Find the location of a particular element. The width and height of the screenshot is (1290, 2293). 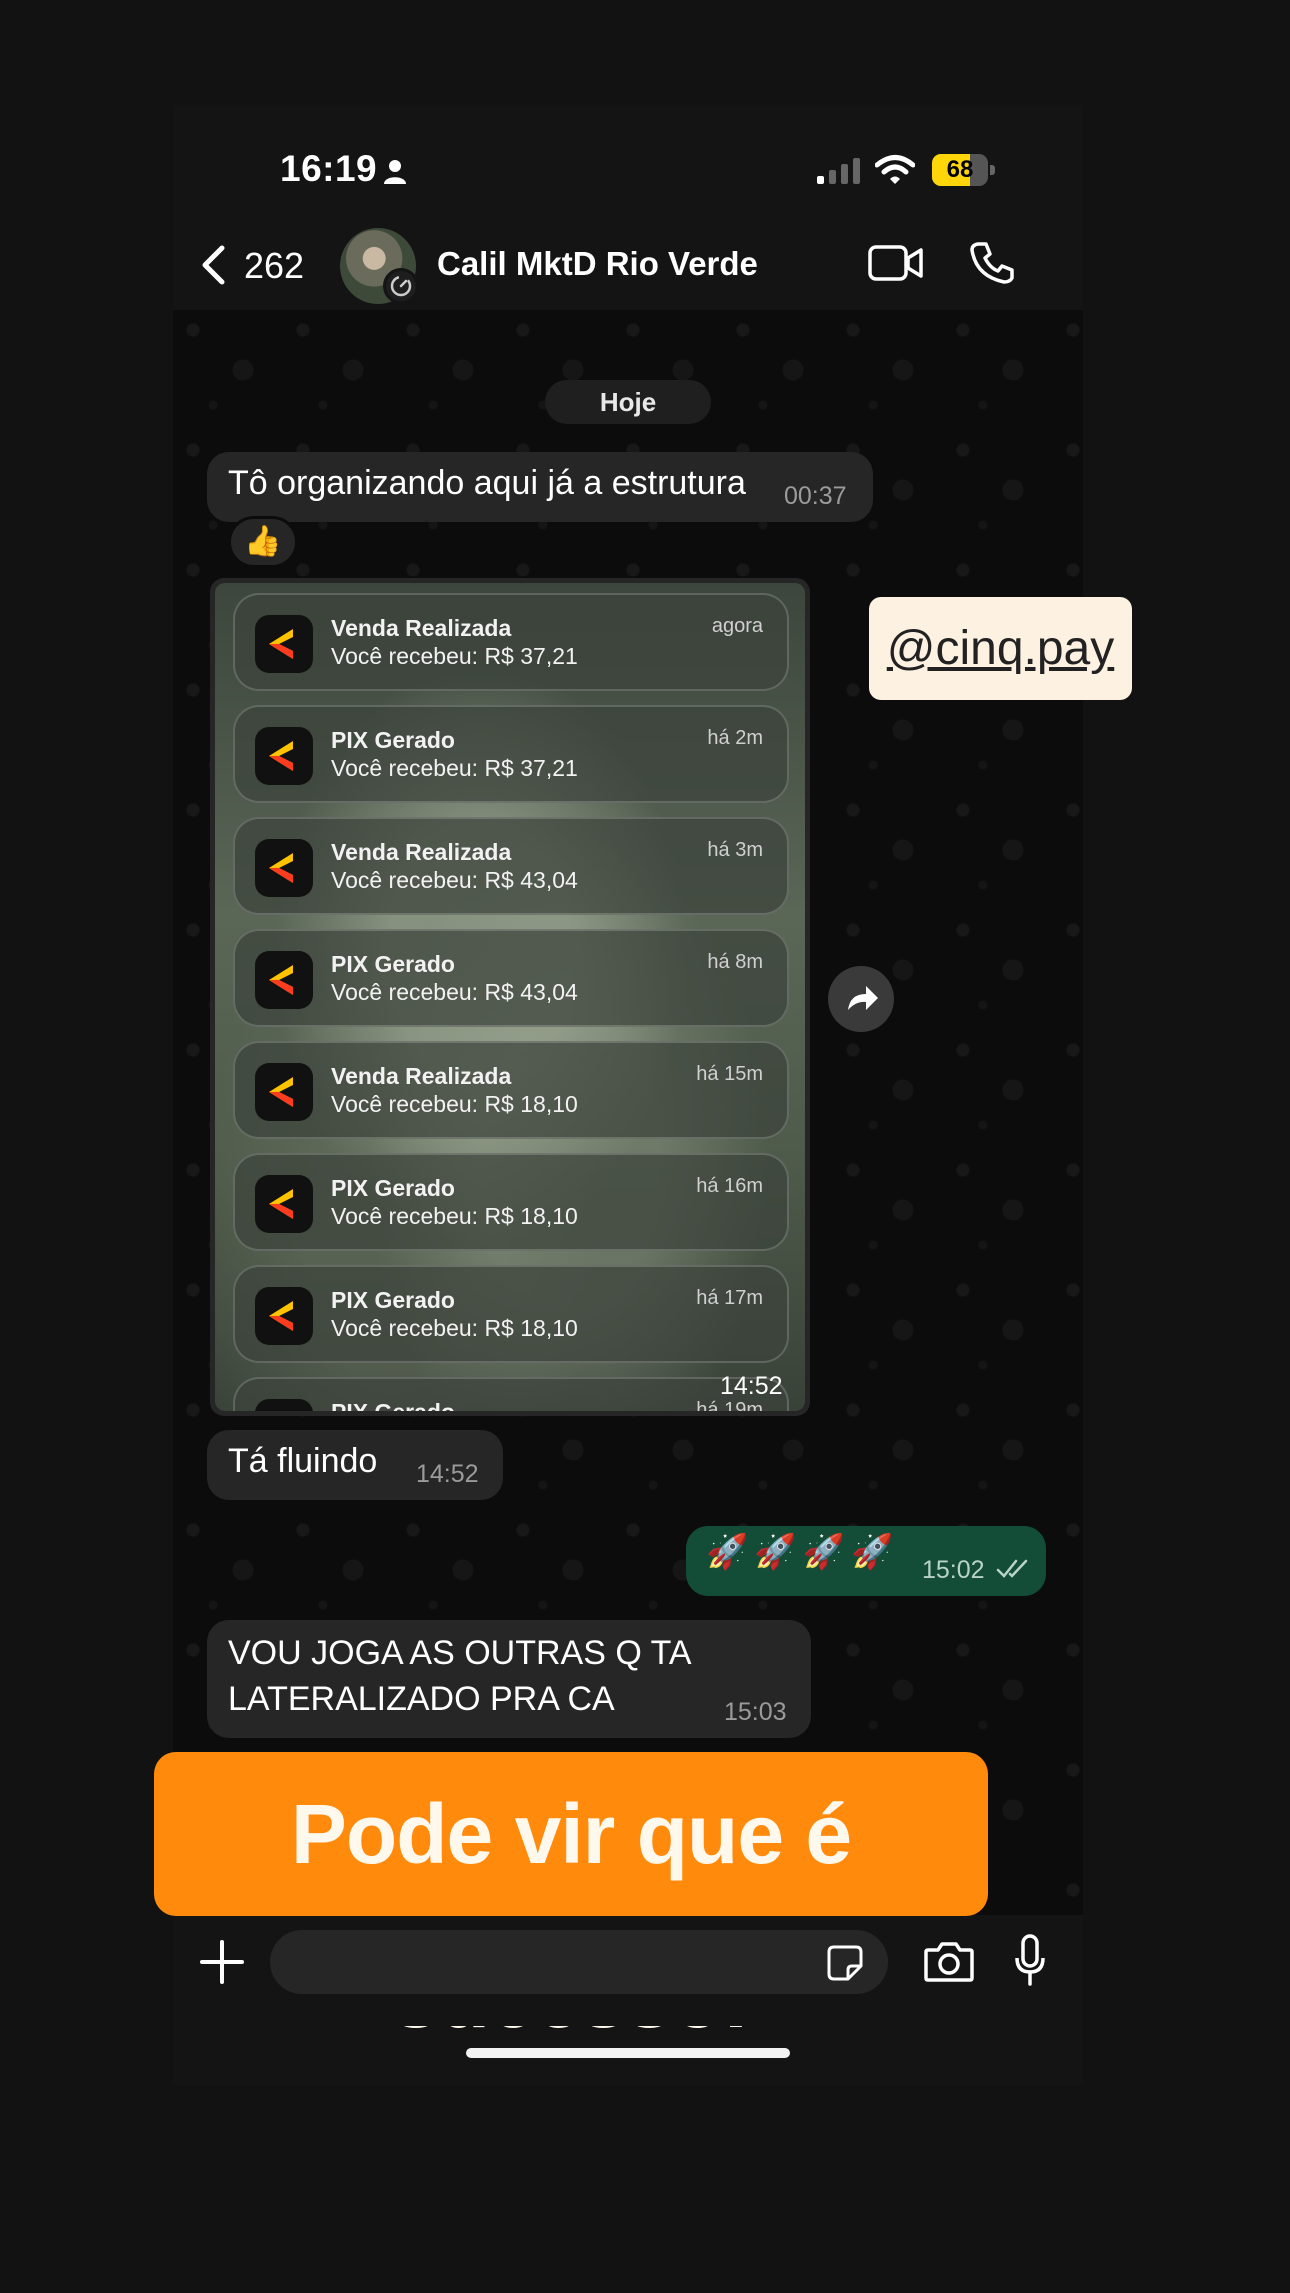

notification-time: há 2m is located at coordinates (735, 738).